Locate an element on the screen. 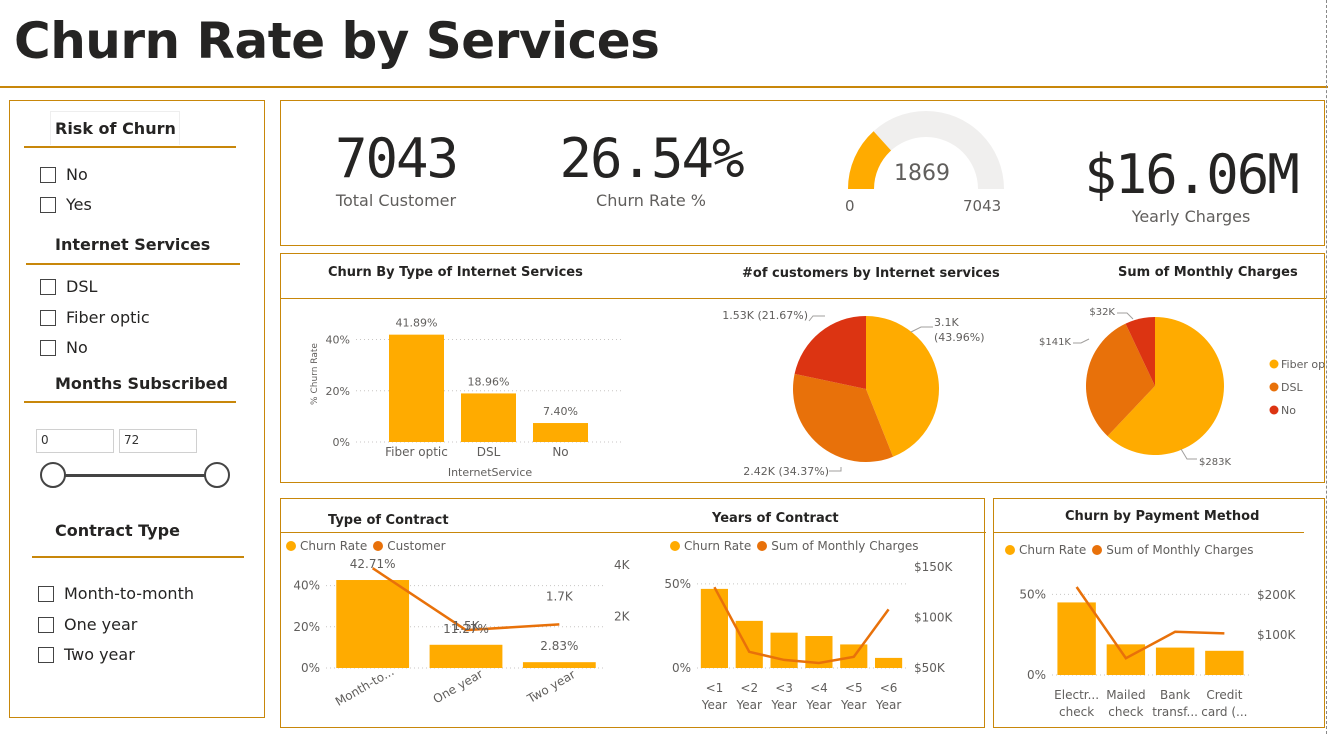 The height and width of the screenshot is (734, 1328). y-tick-label: 50% is located at coordinates (1032, 594).